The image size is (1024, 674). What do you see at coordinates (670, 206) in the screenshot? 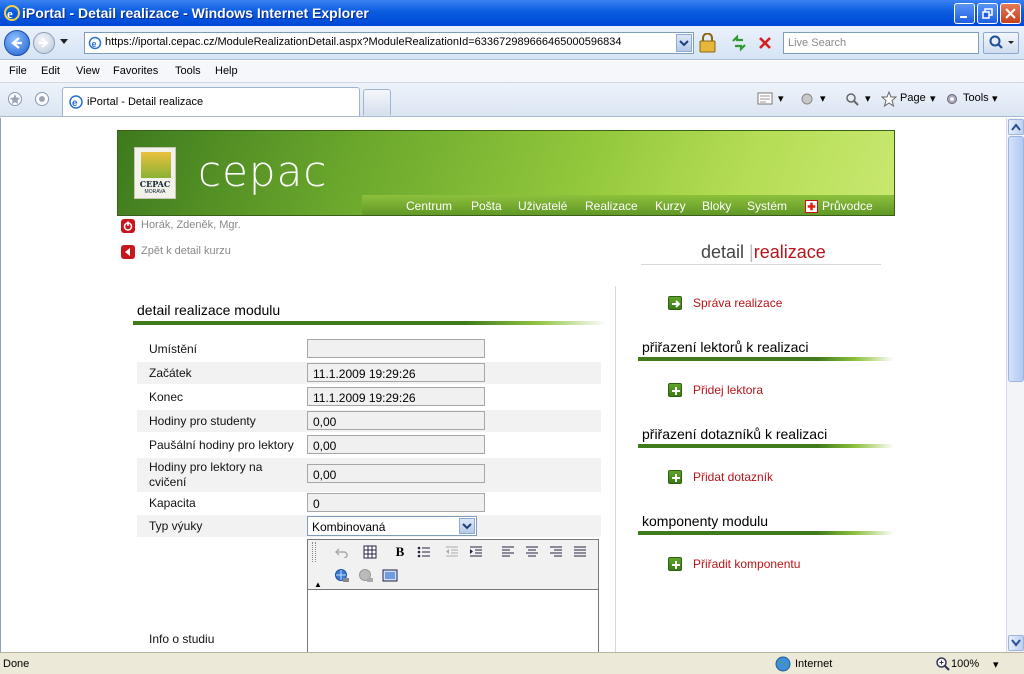
I see `nav-kurzy: Kurzy` at bounding box center [670, 206].